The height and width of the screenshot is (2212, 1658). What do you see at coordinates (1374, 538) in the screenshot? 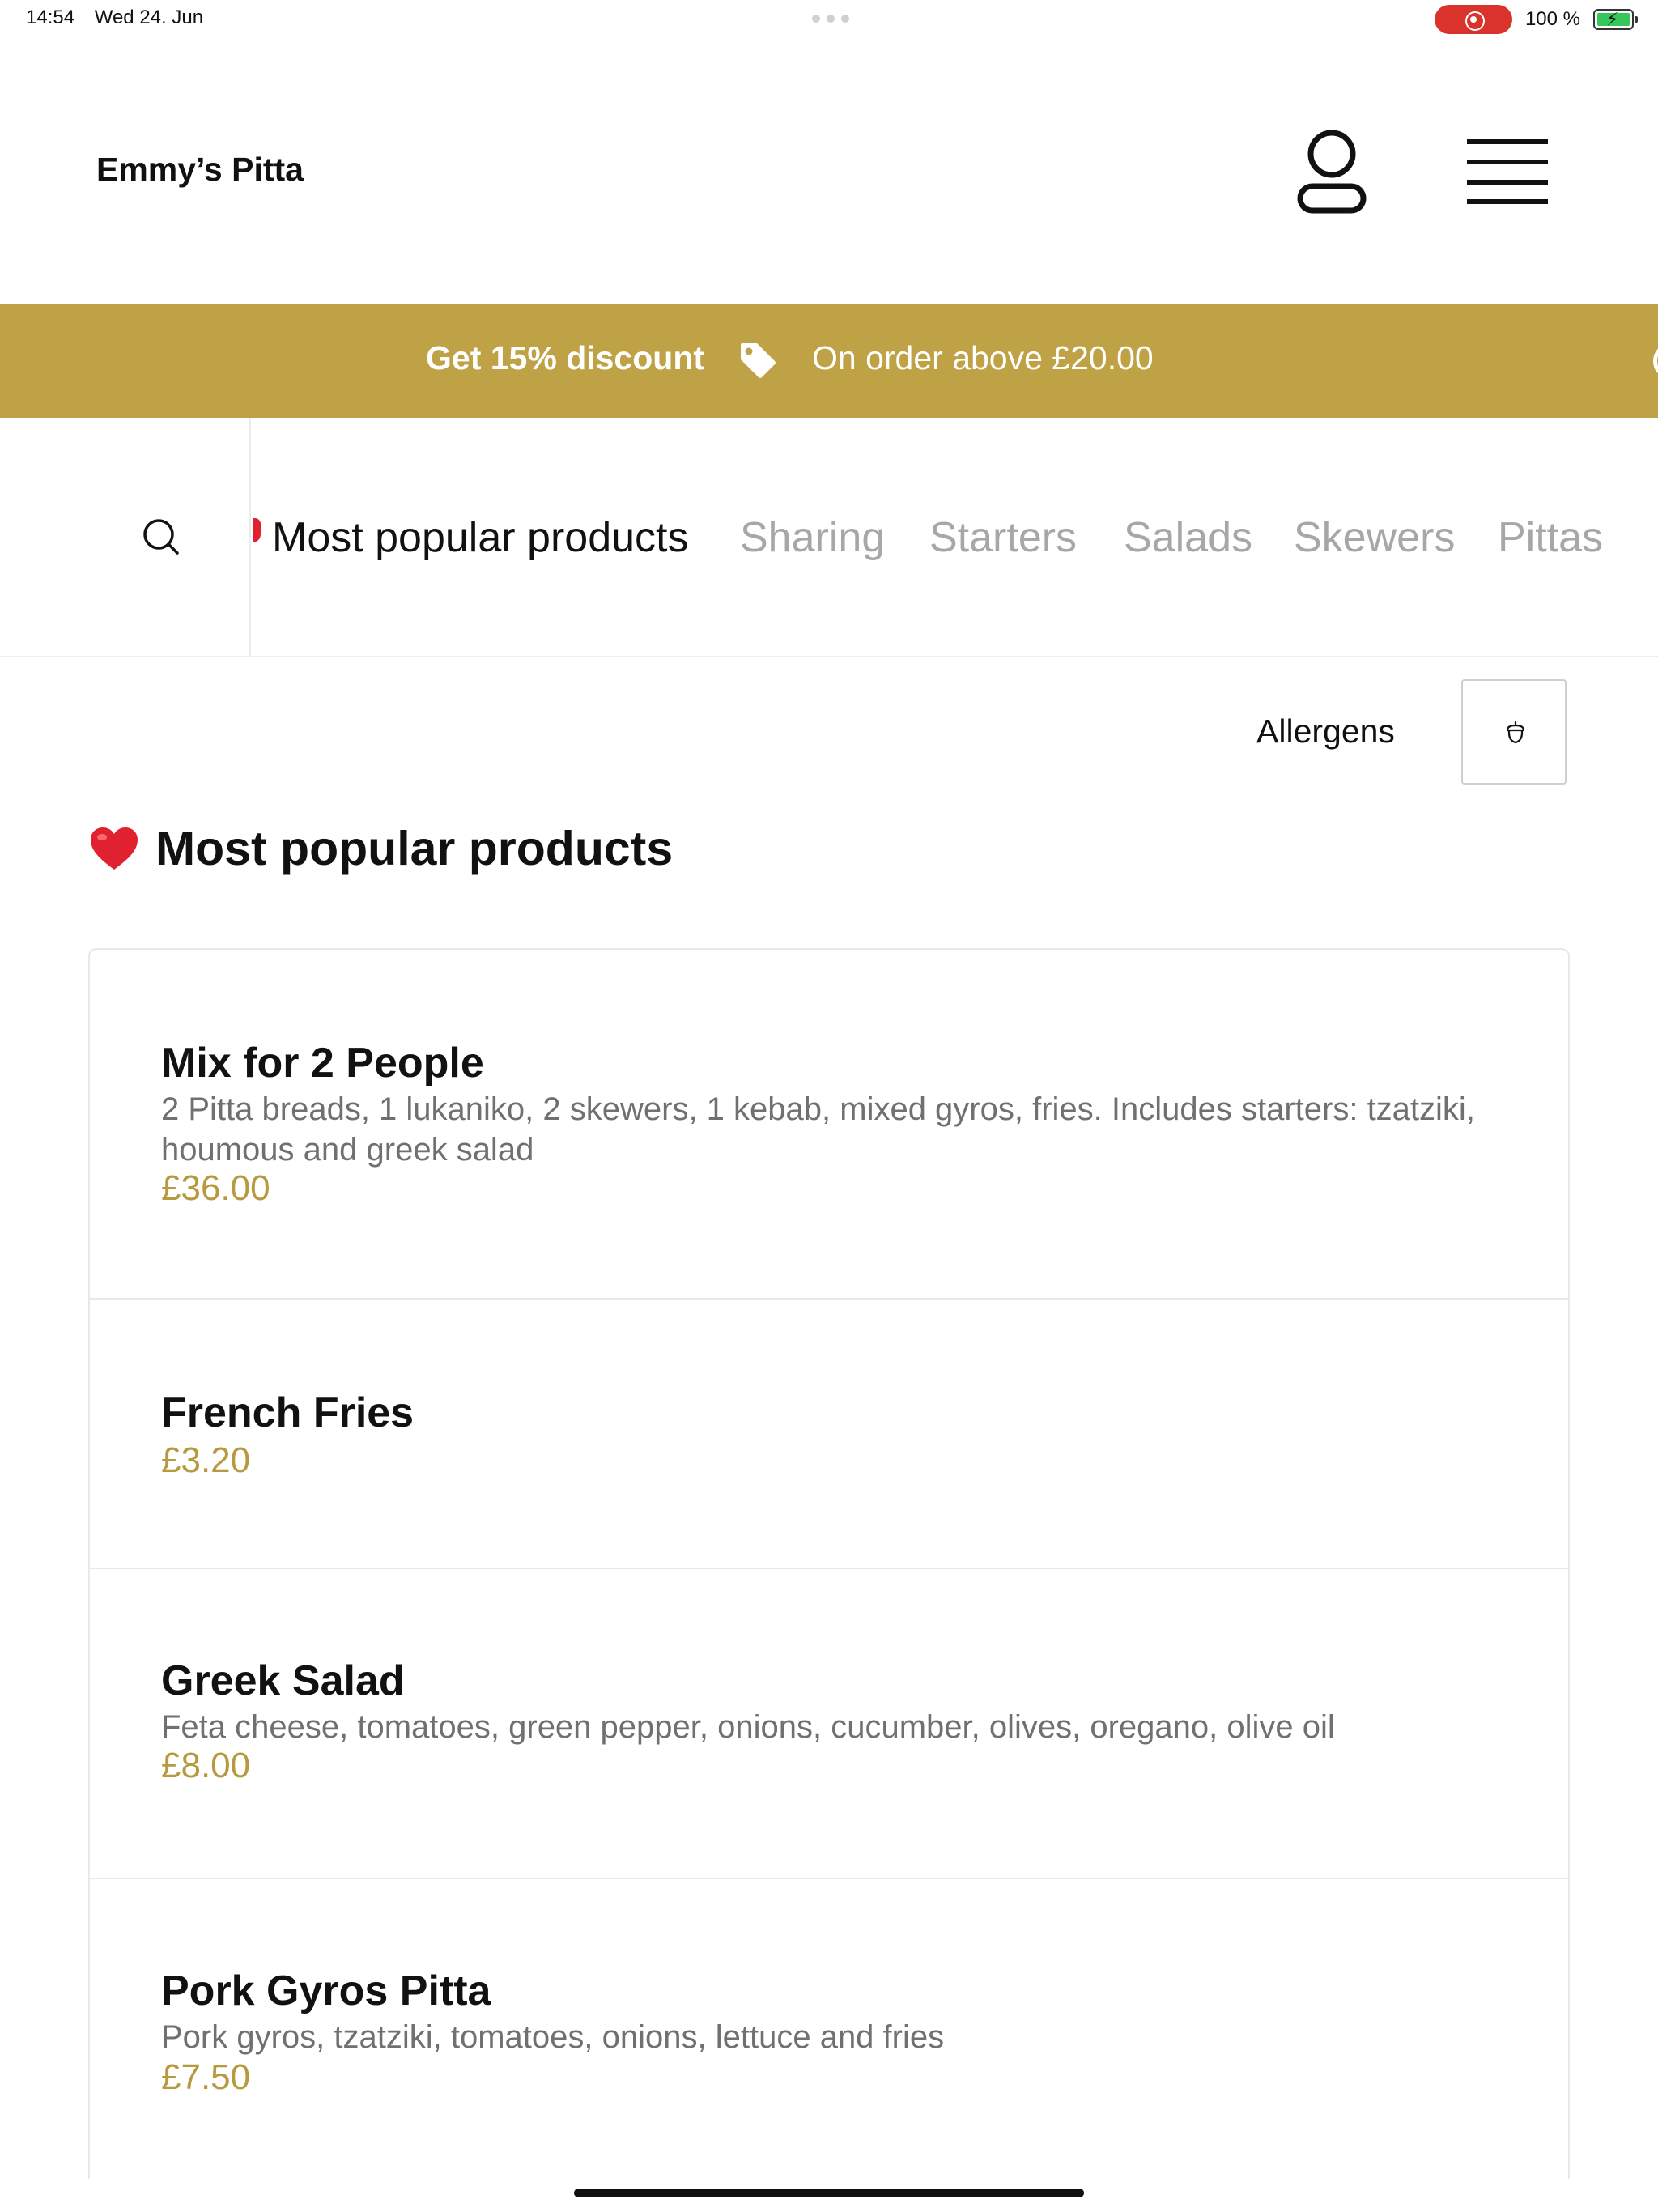
I see `tab-skewers: Skewers` at bounding box center [1374, 538].